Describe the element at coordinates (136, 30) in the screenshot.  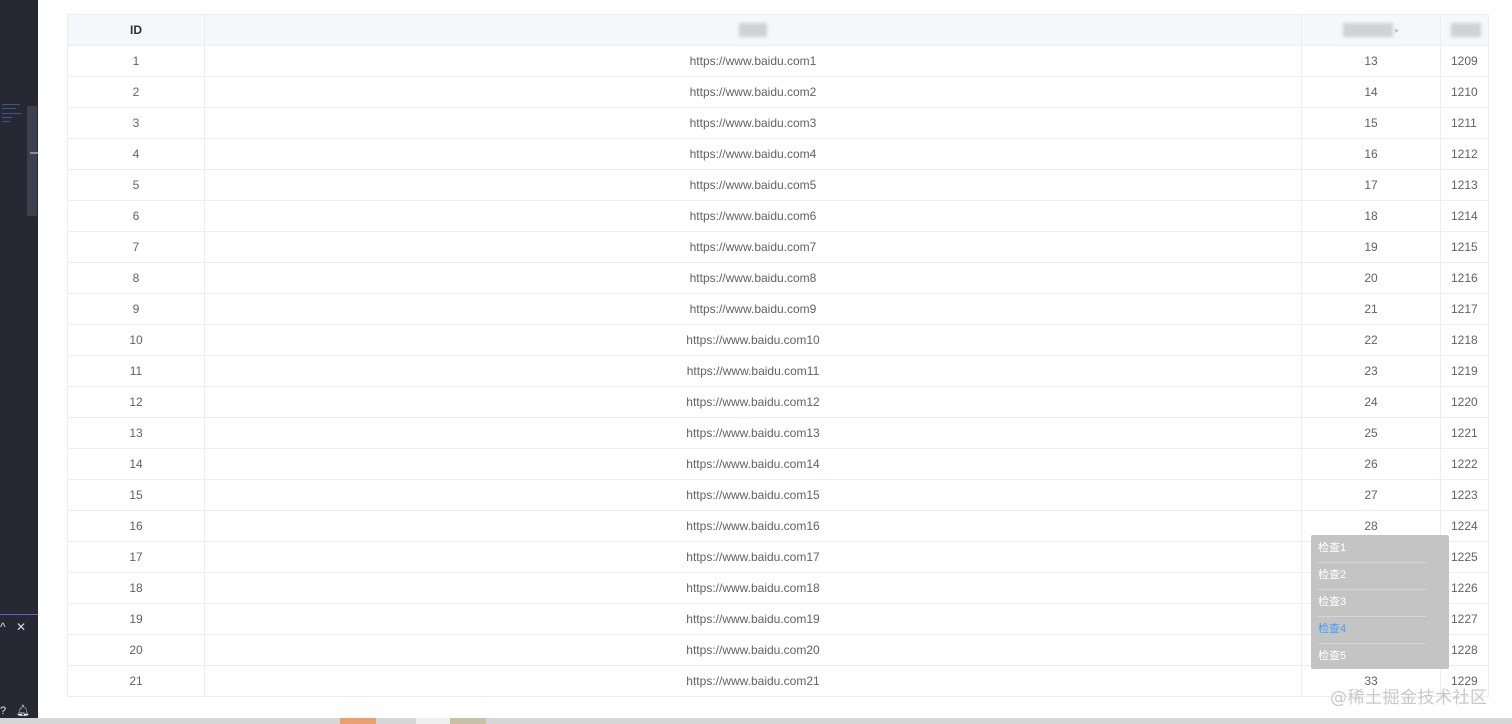
I see `column-header-id: ID` at that location.